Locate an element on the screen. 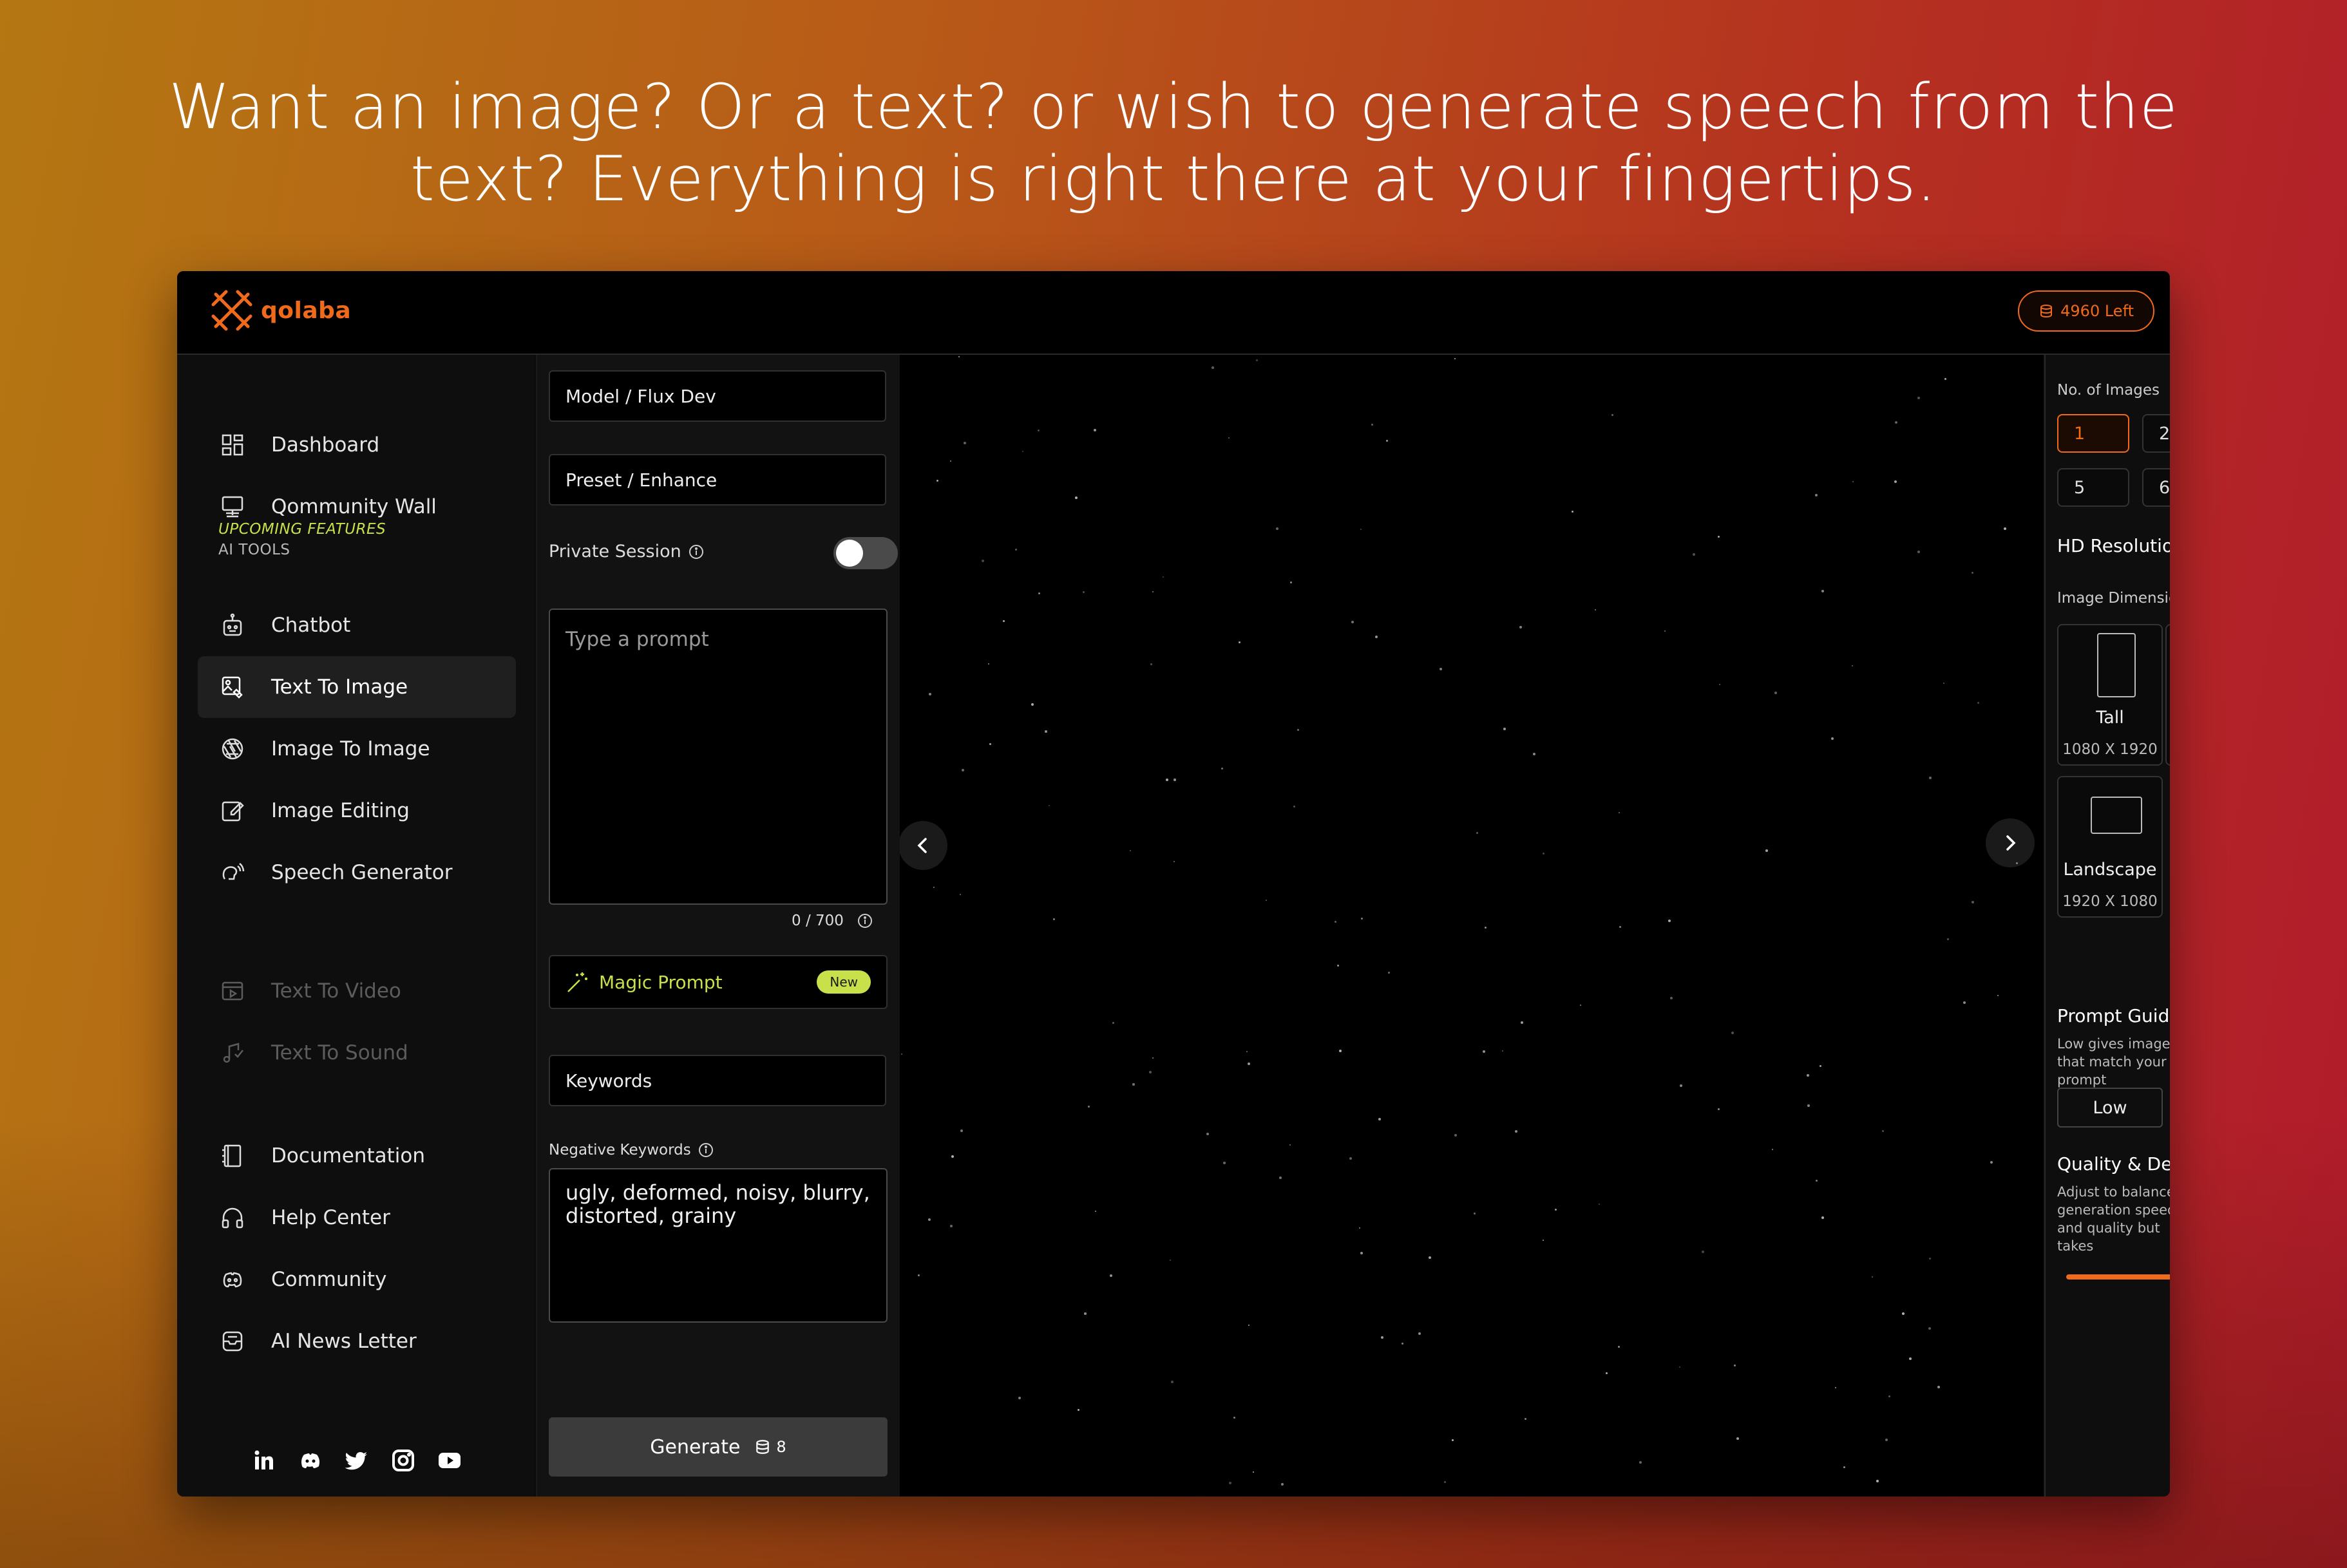  num-images-option-1: 1 is located at coordinates (2093, 433).